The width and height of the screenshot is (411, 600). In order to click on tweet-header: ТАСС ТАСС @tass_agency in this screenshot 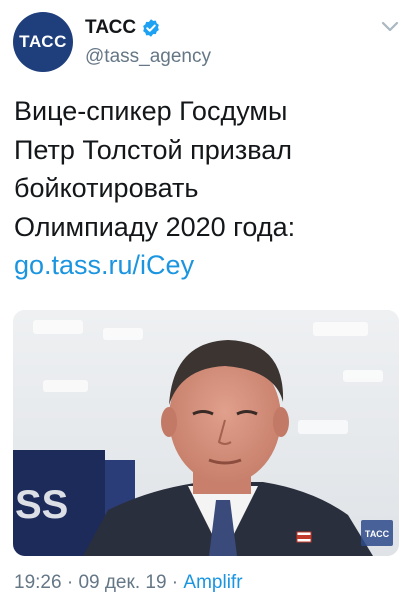, I will do `click(205, 40)`.